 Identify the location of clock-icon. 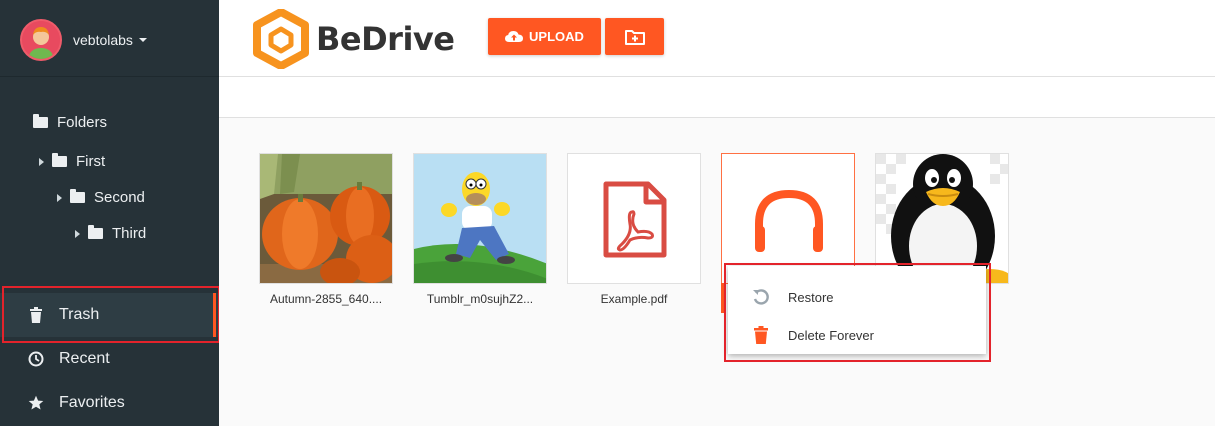
(36, 359).